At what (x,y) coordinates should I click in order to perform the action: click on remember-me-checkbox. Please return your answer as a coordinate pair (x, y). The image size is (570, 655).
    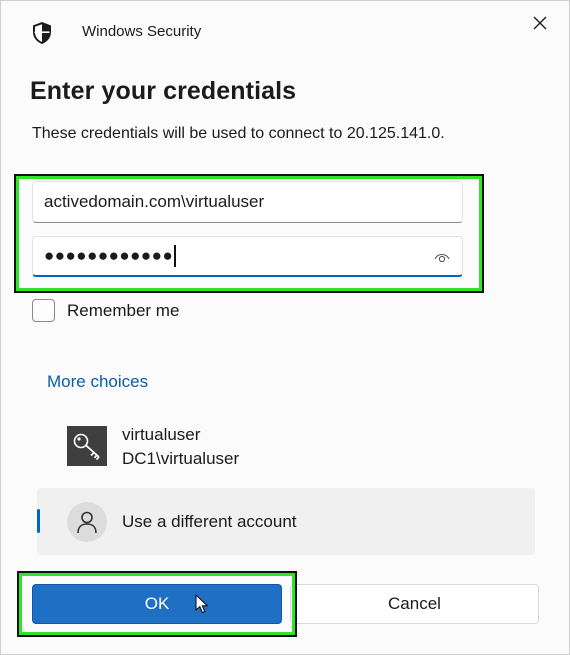
    Looking at the image, I should click on (43, 310).